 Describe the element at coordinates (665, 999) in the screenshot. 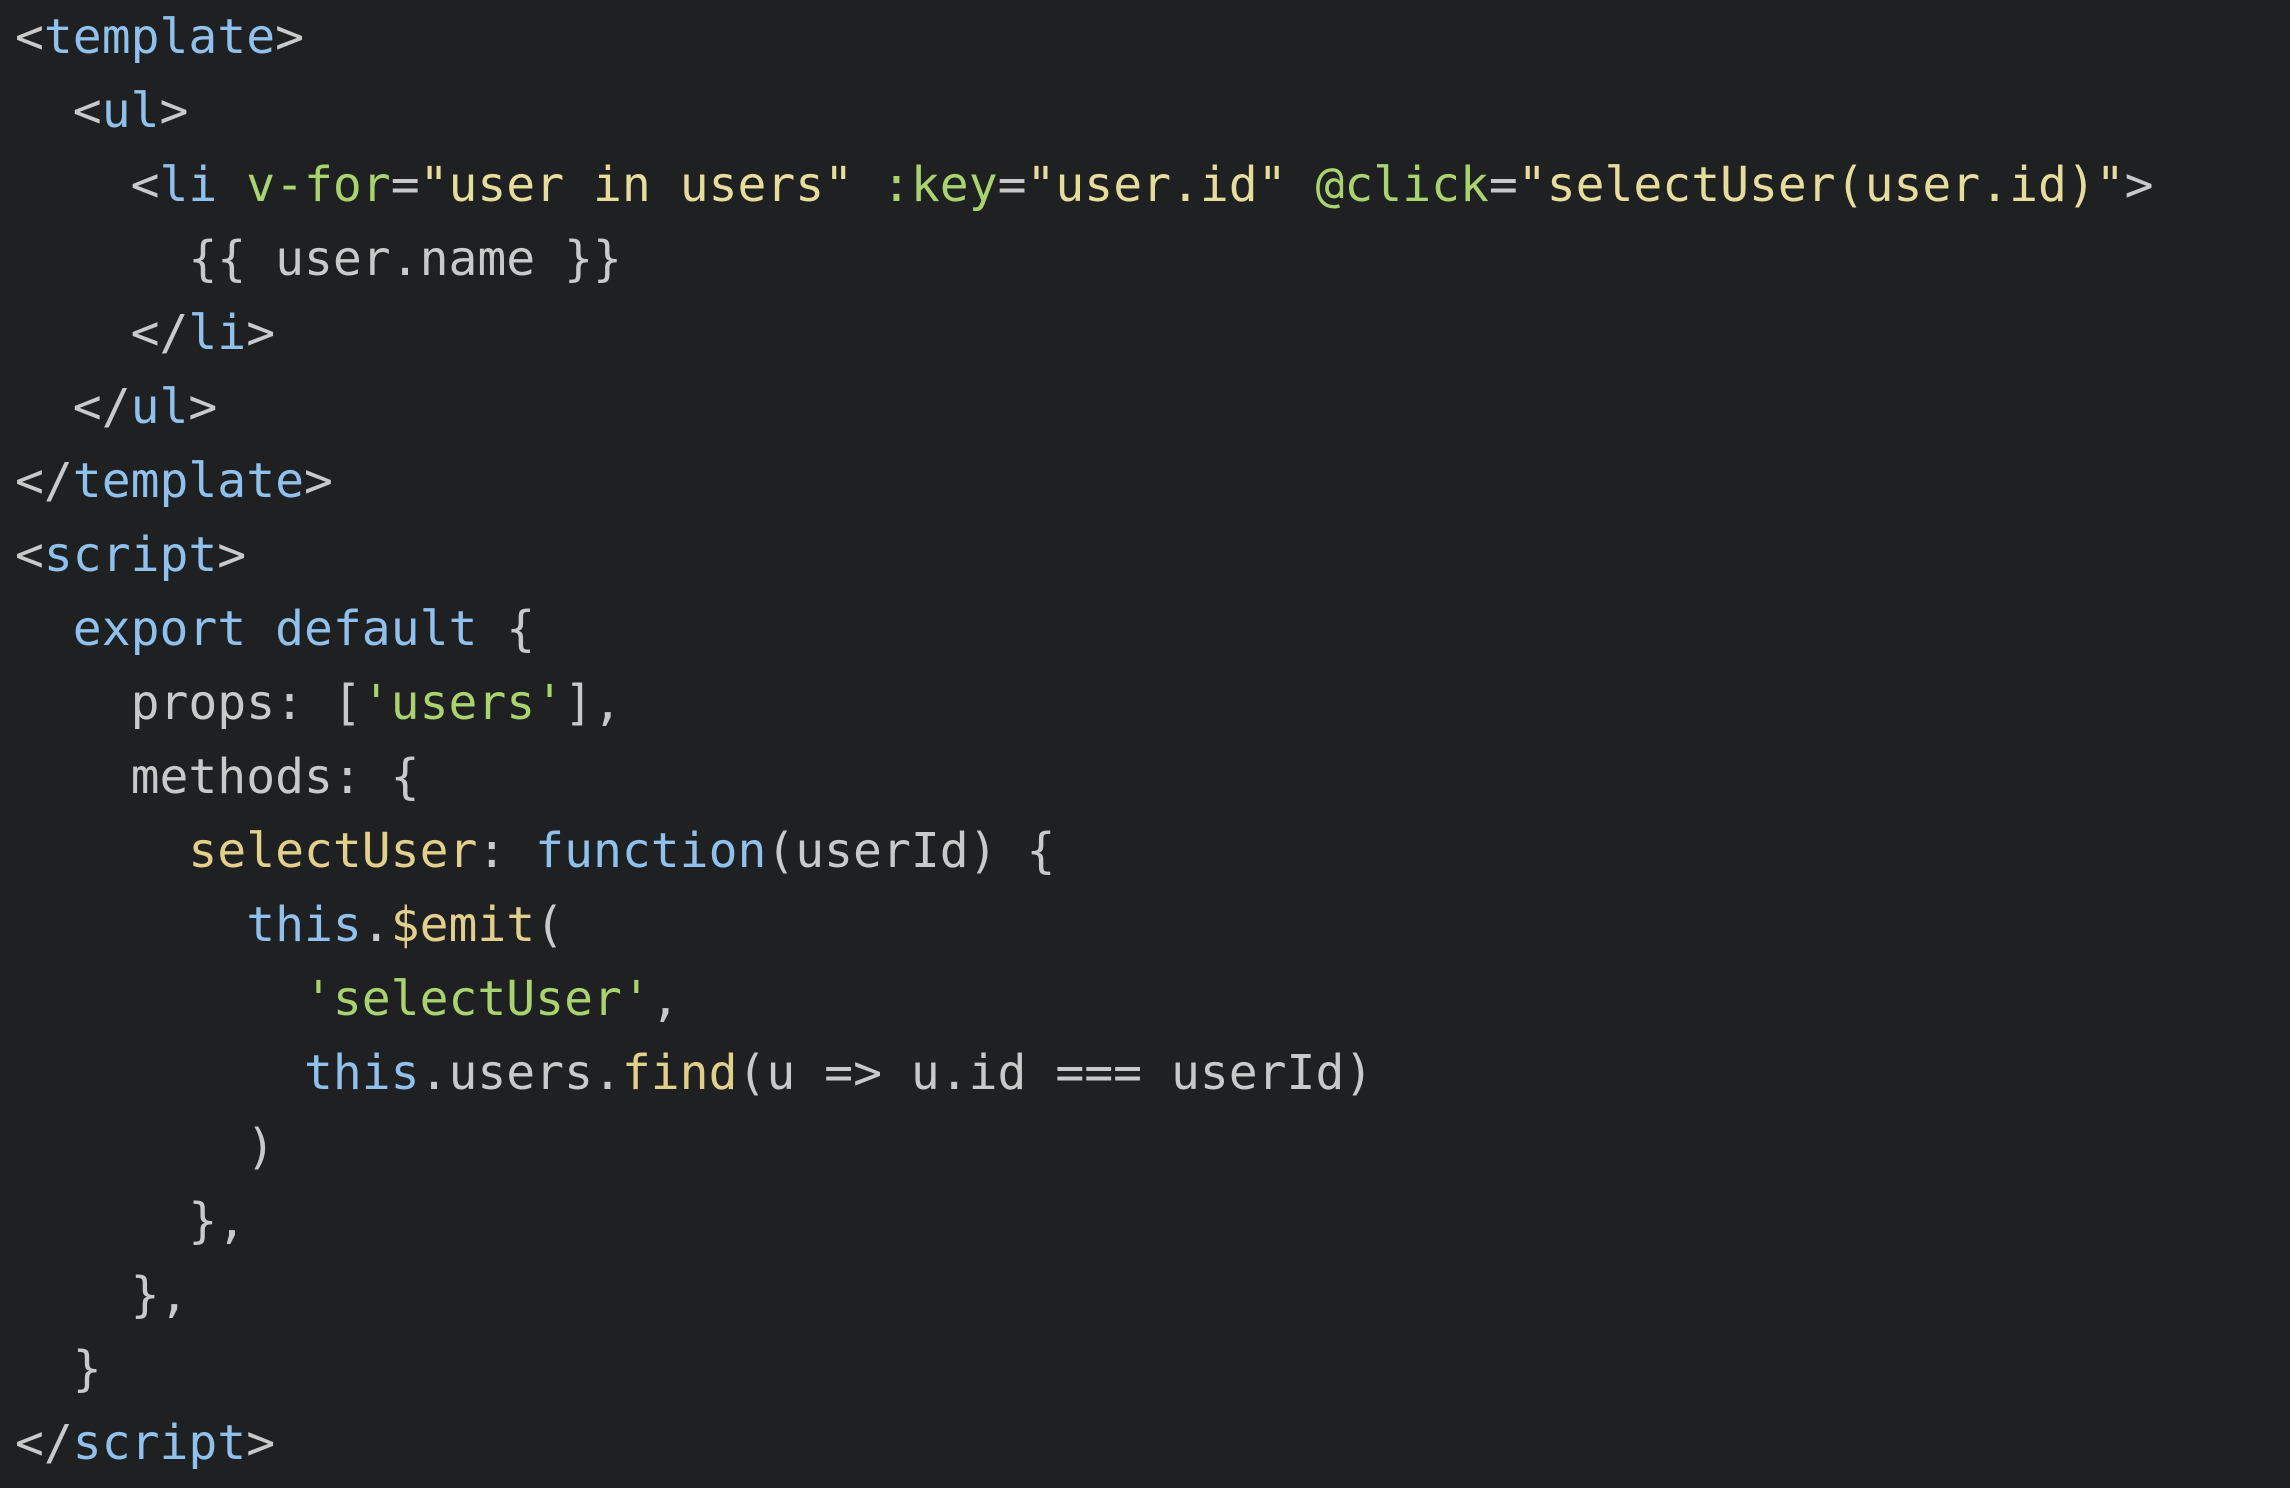

I see `code-token-plain: ,` at that location.